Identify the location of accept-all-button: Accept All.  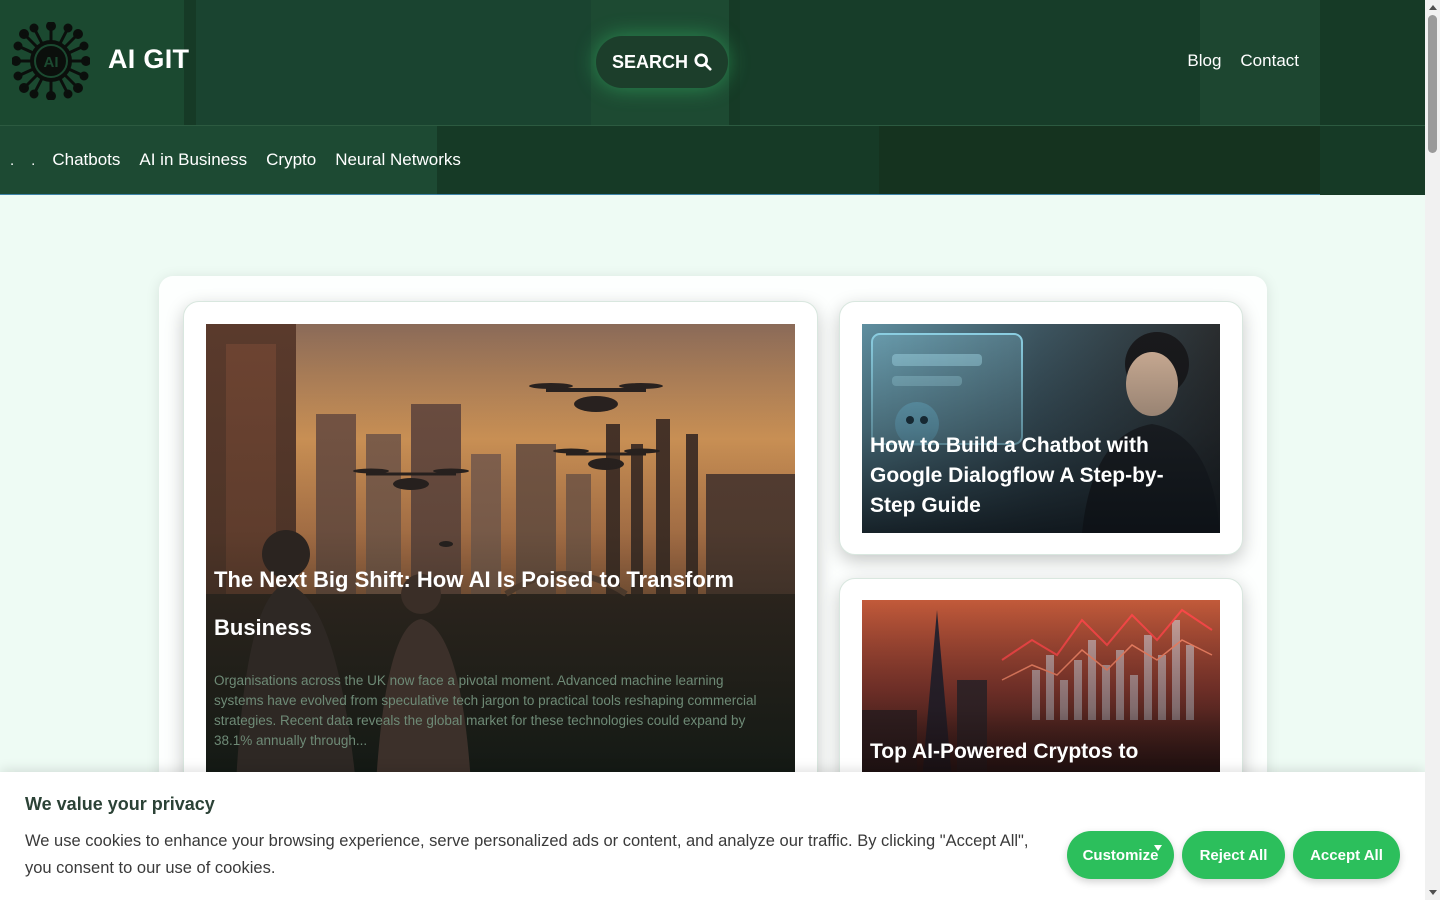
(1346, 855).